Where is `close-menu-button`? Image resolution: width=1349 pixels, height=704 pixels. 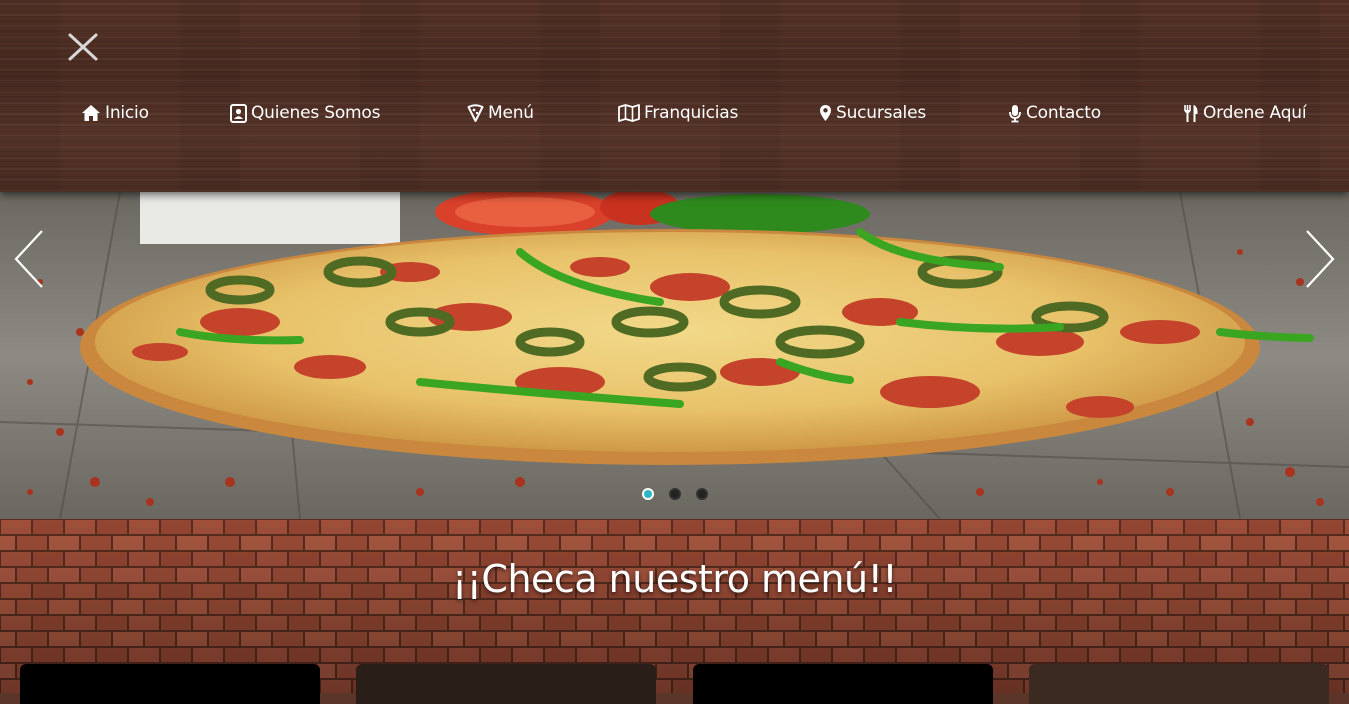
close-menu-button is located at coordinates (83, 47).